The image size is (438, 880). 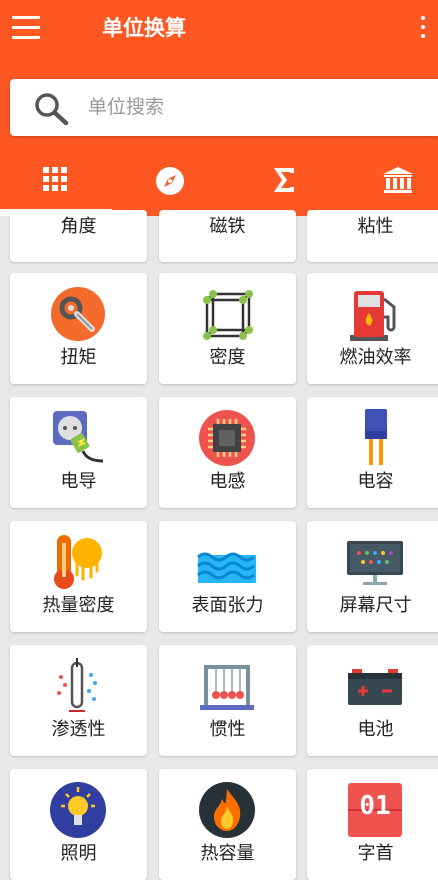 What do you see at coordinates (77, 685) in the screenshot?
I see `permeability-icon` at bounding box center [77, 685].